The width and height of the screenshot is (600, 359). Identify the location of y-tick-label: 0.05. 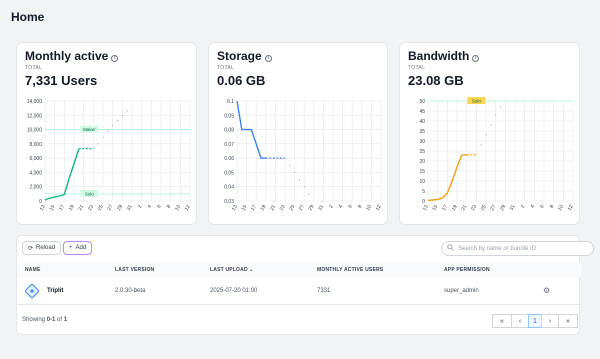
(229, 173).